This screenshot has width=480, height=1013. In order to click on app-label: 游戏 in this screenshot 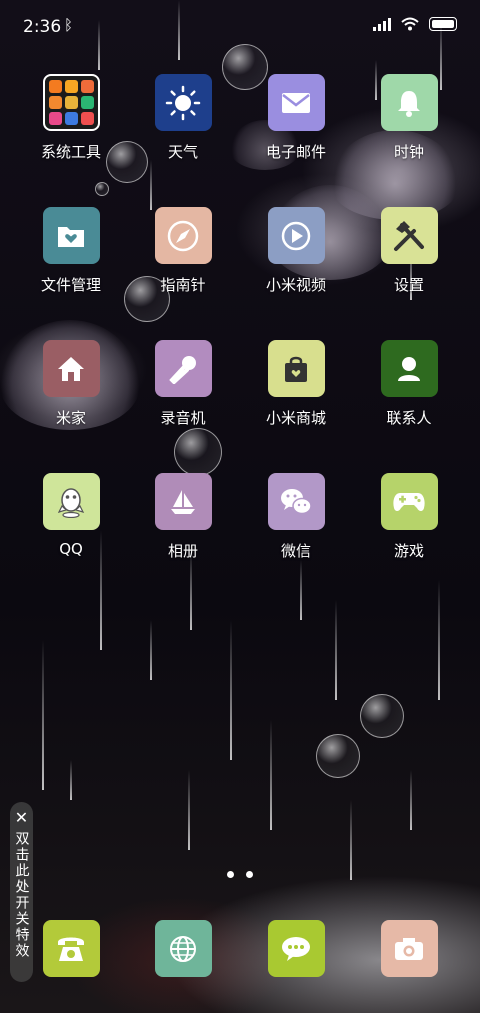, I will do `click(408, 551)`.